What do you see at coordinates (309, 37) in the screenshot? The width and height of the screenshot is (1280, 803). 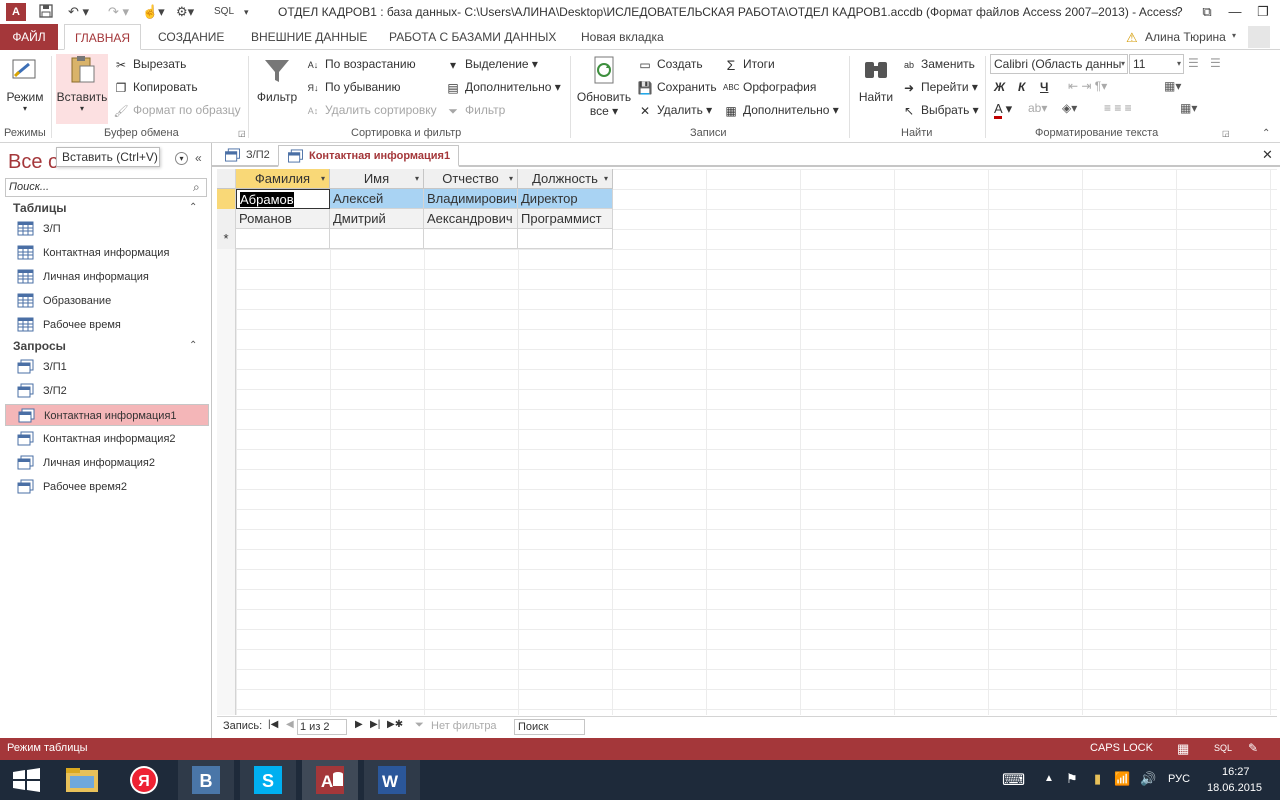 I see `tab-external-data: ВНЕШНИЕ ДАННЫЕ` at bounding box center [309, 37].